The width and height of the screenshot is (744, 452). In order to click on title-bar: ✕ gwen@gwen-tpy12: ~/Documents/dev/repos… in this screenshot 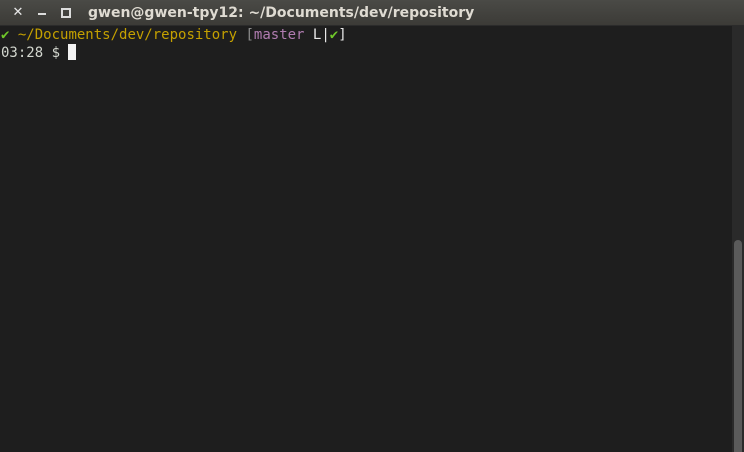, I will do `click(372, 13)`.